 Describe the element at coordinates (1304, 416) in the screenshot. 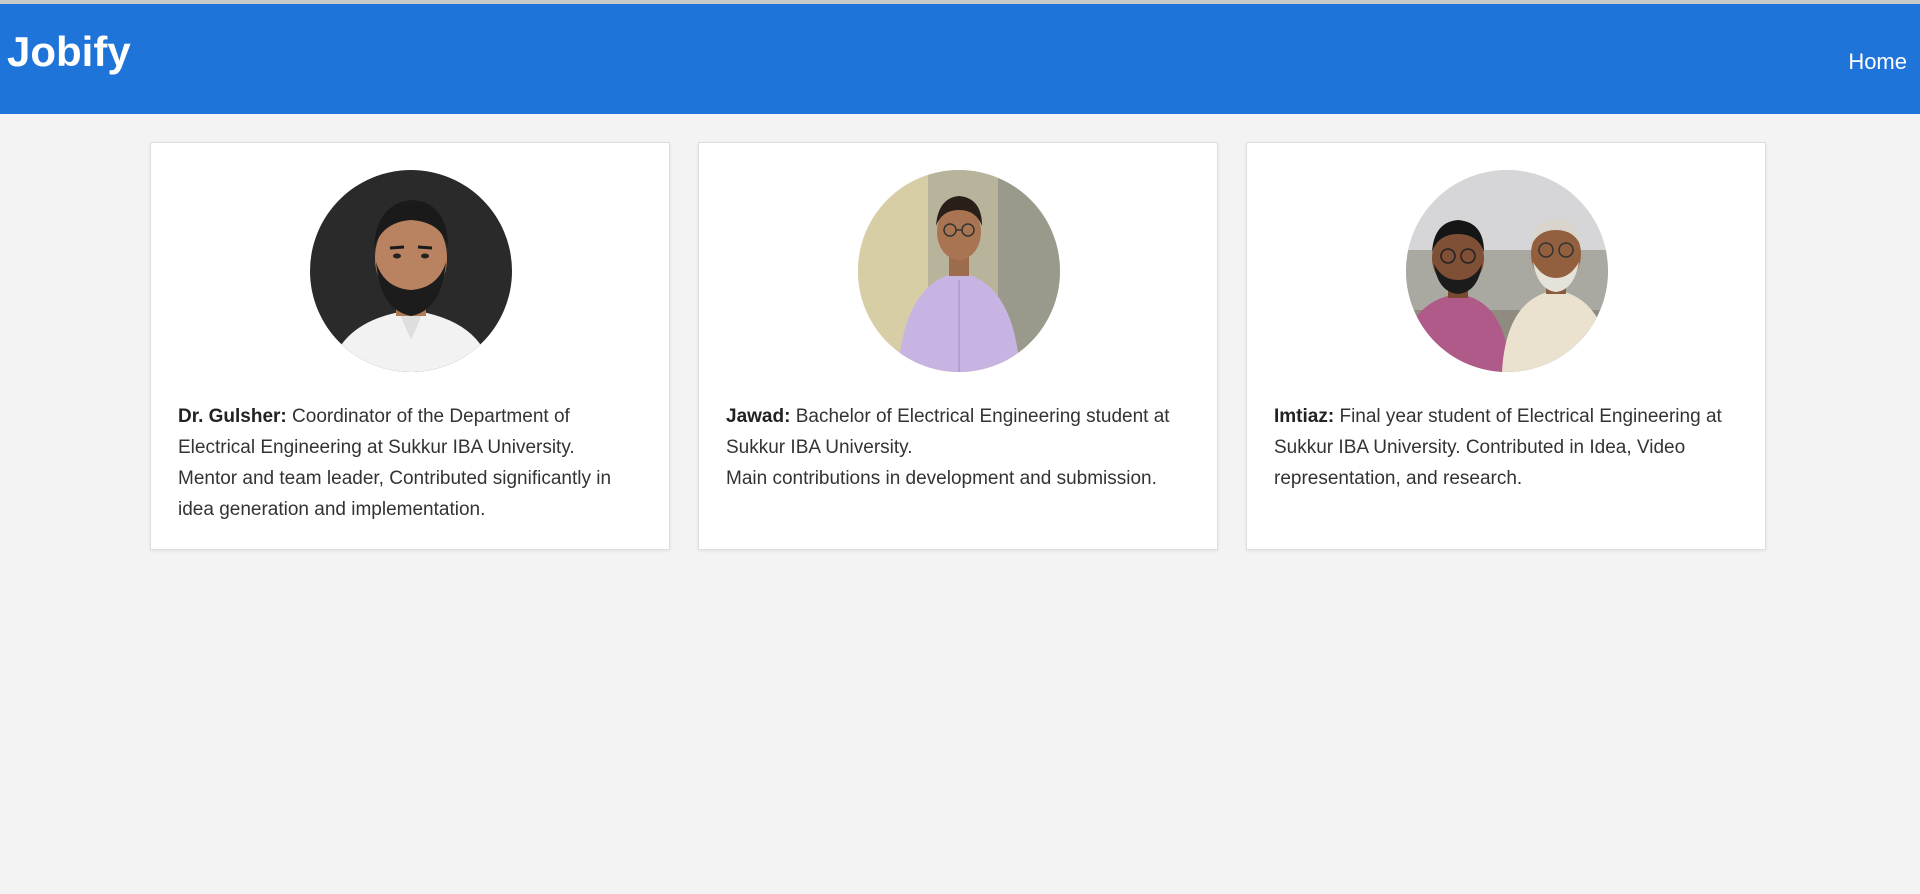

I see `member-name: Imtiaz:` at that location.